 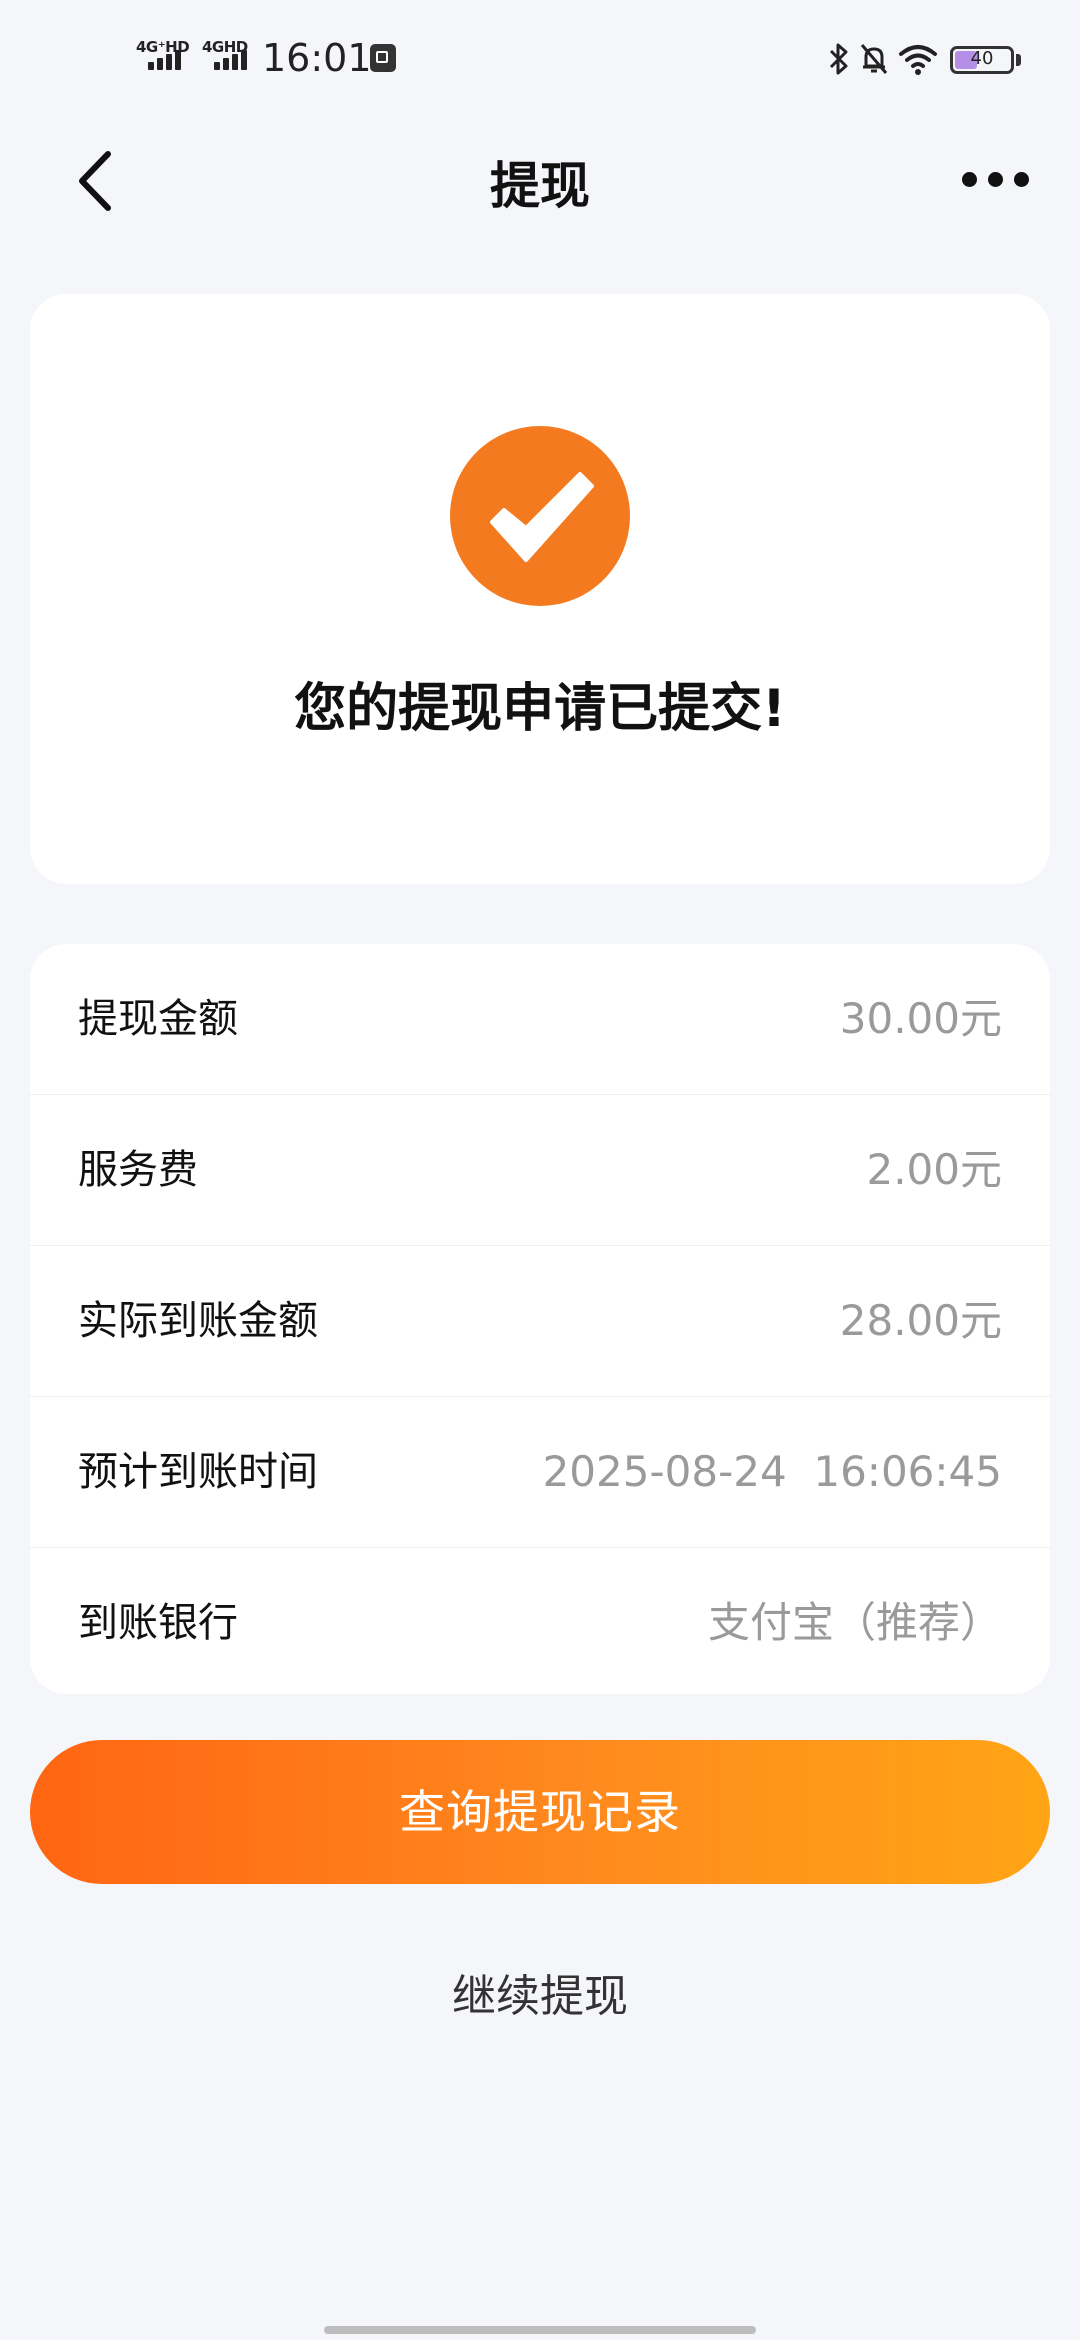 I want to click on detail-label: 实际到账金额, so click(x=198, y=1321).